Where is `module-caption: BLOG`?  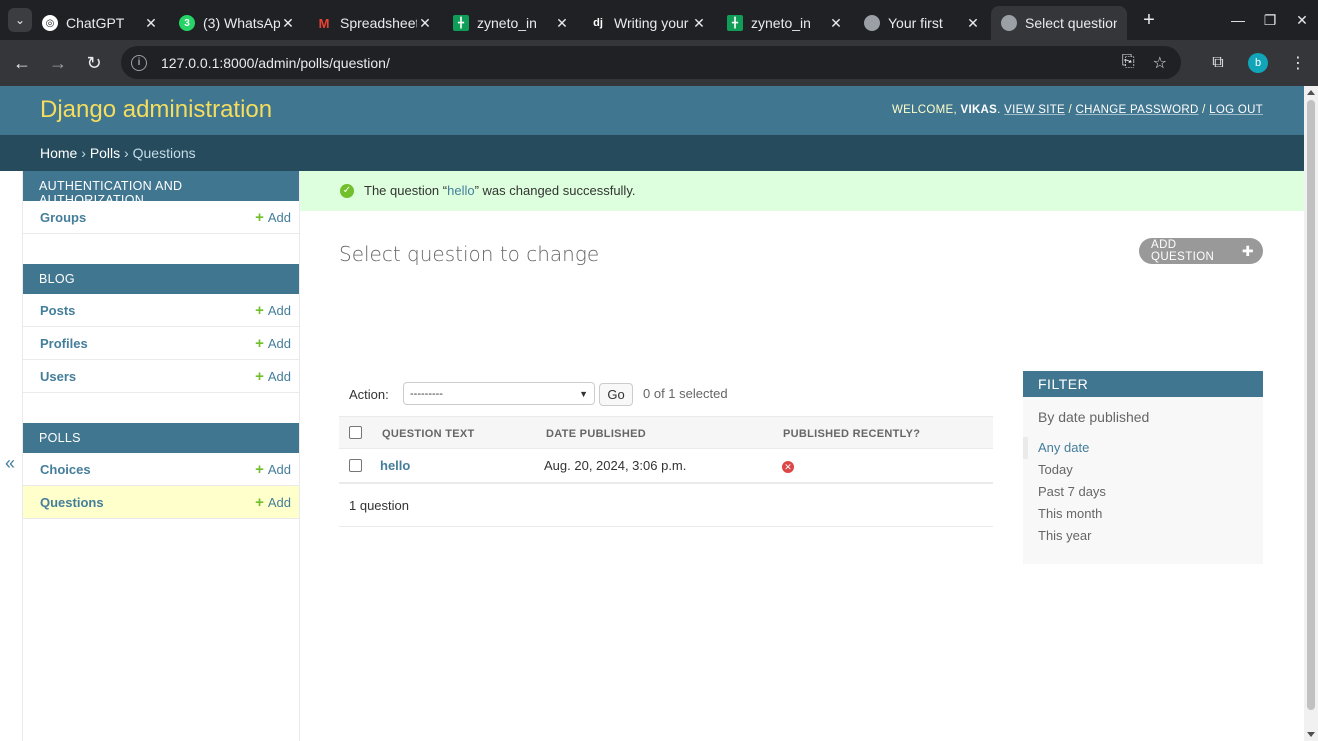
module-caption: BLOG is located at coordinates (161, 279).